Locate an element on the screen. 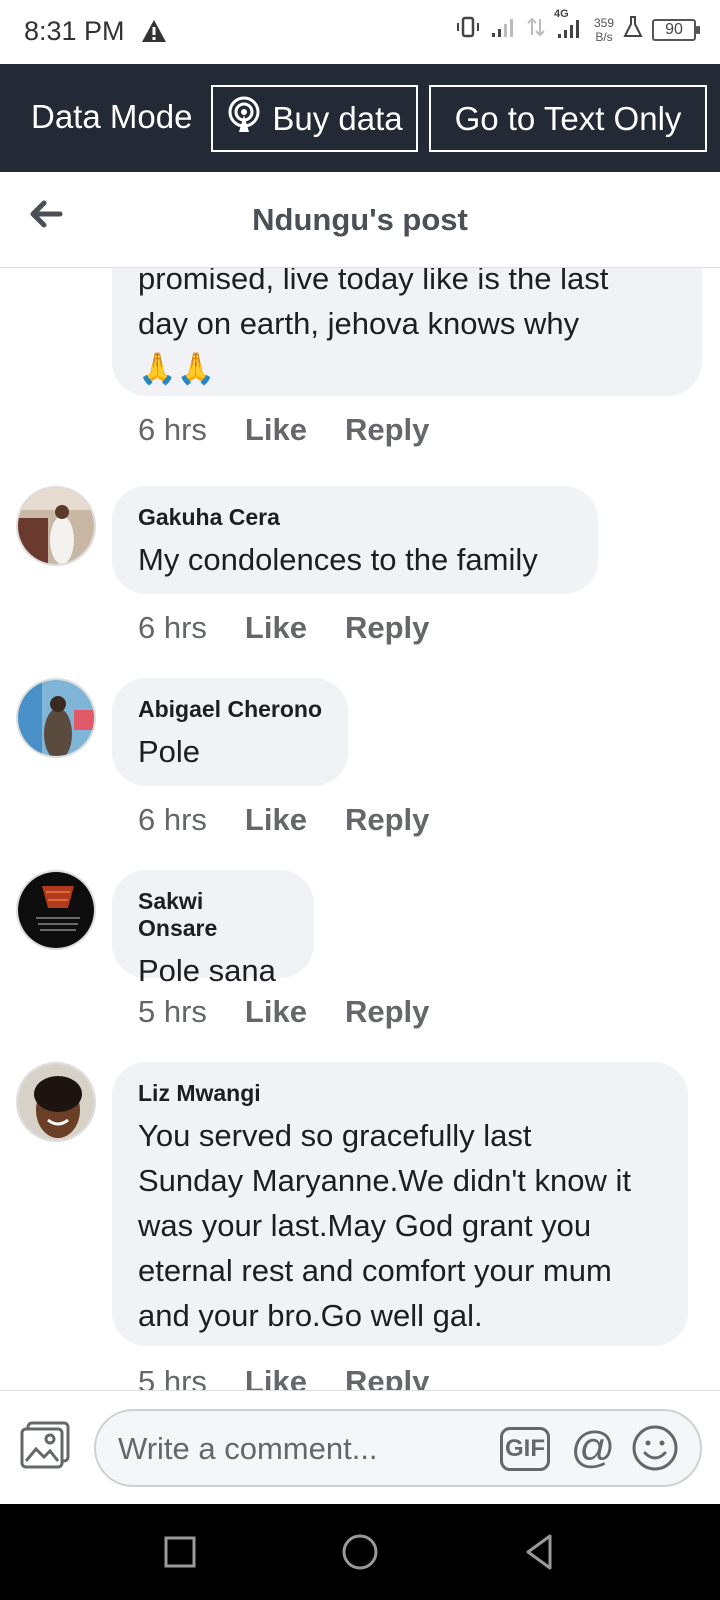  home-icon is located at coordinates (360, 1552).